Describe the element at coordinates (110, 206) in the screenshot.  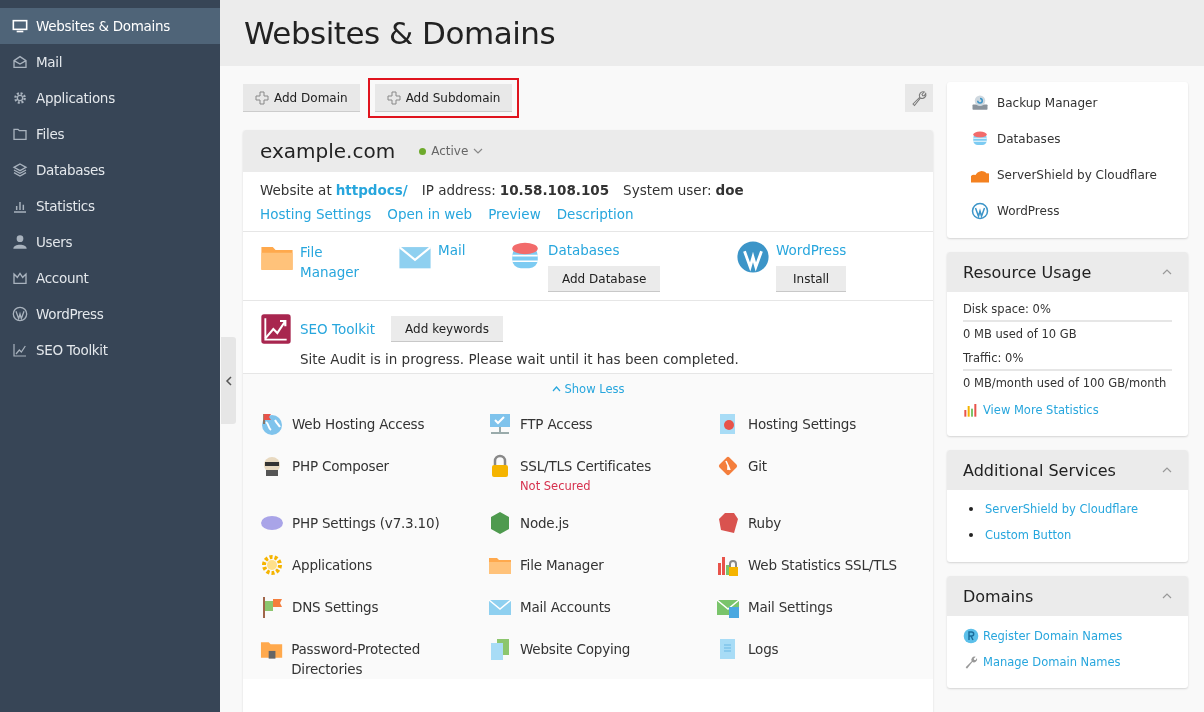
I see `sidebar-item: Statistics` at that location.